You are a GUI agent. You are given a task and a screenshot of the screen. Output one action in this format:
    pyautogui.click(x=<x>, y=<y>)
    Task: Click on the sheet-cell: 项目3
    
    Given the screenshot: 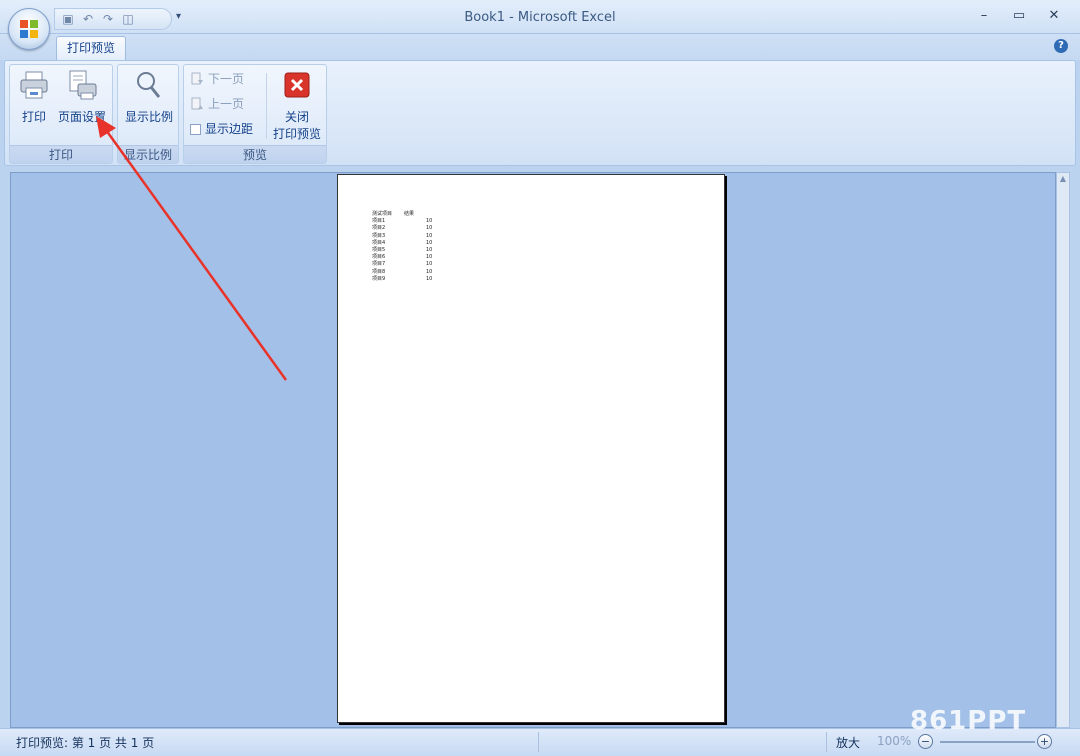 What is the action you would take?
    pyautogui.click(x=379, y=235)
    